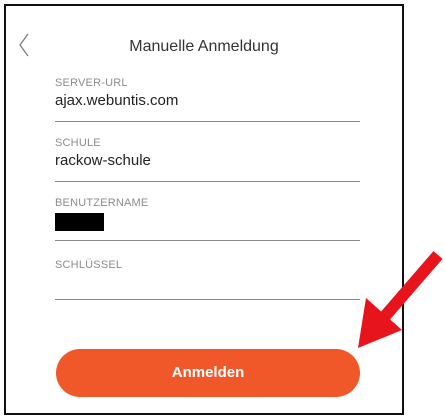  What do you see at coordinates (207, 121) in the screenshot?
I see `server-url-underline` at bounding box center [207, 121].